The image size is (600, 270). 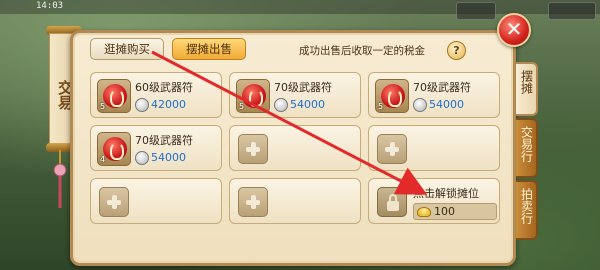 What do you see at coordinates (164, 87) in the screenshot?
I see `item-name: 60级武器符` at bounding box center [164, 87].